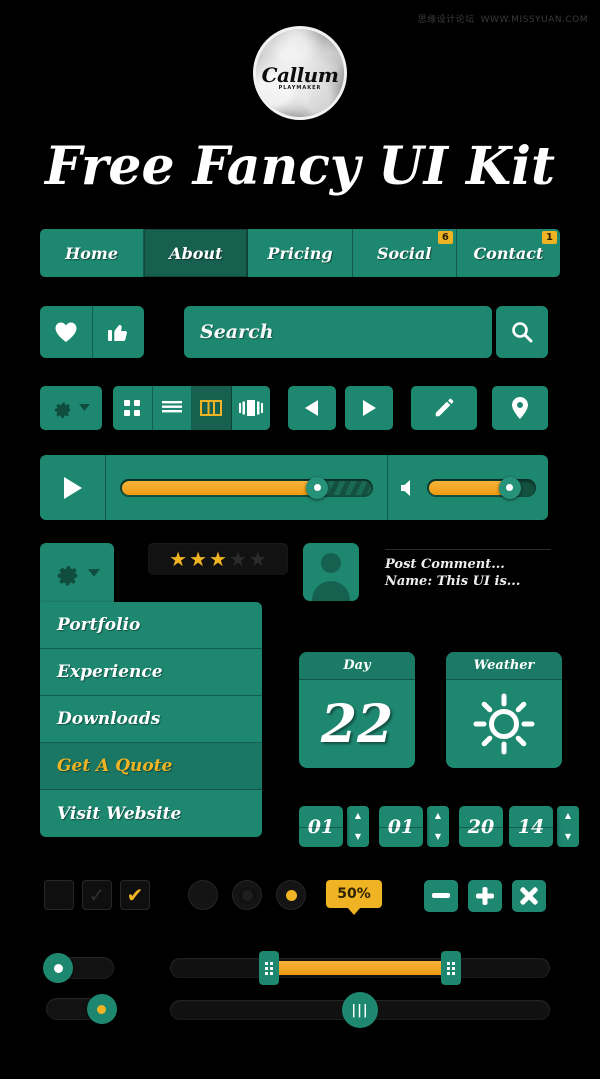 The height and width of the screenshot is (1079, 600). I want to click on nav-label: About, so click(196, 253).